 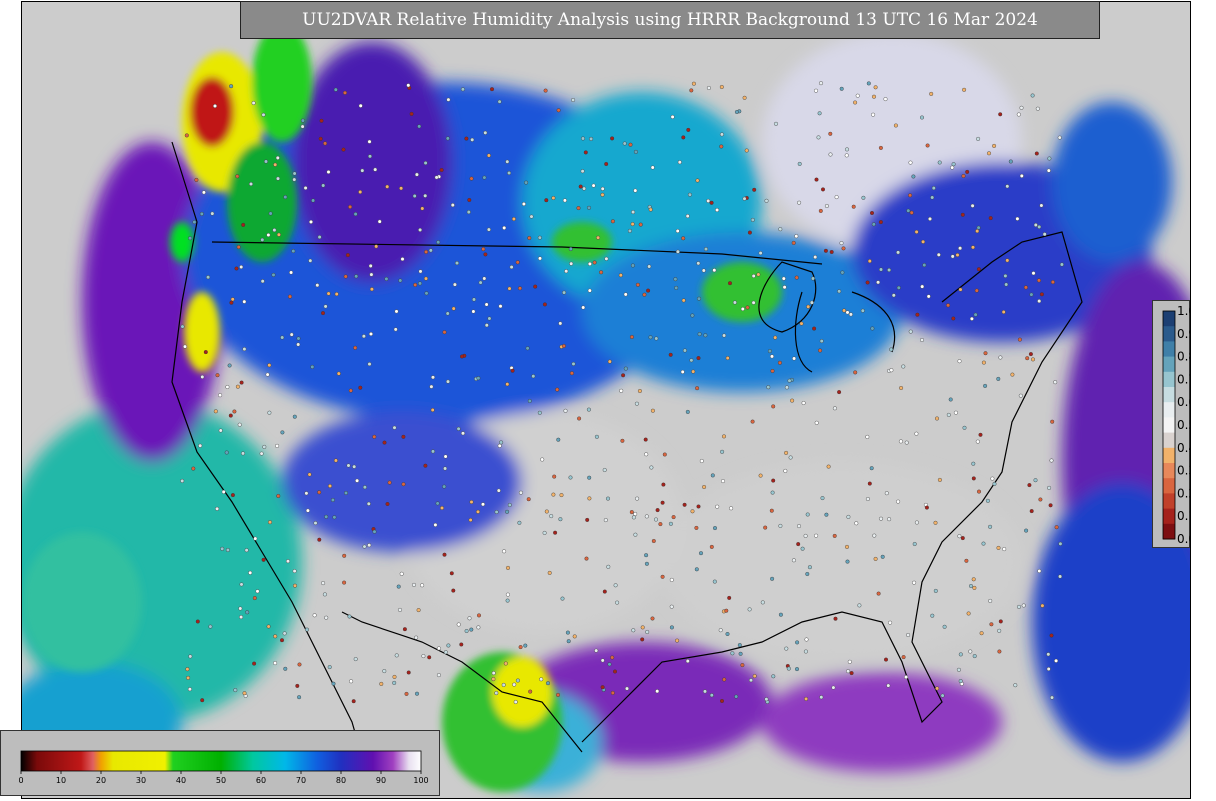 I want to click on obs-legend-tick-label: 0.3, so click(x=1184, y=471).